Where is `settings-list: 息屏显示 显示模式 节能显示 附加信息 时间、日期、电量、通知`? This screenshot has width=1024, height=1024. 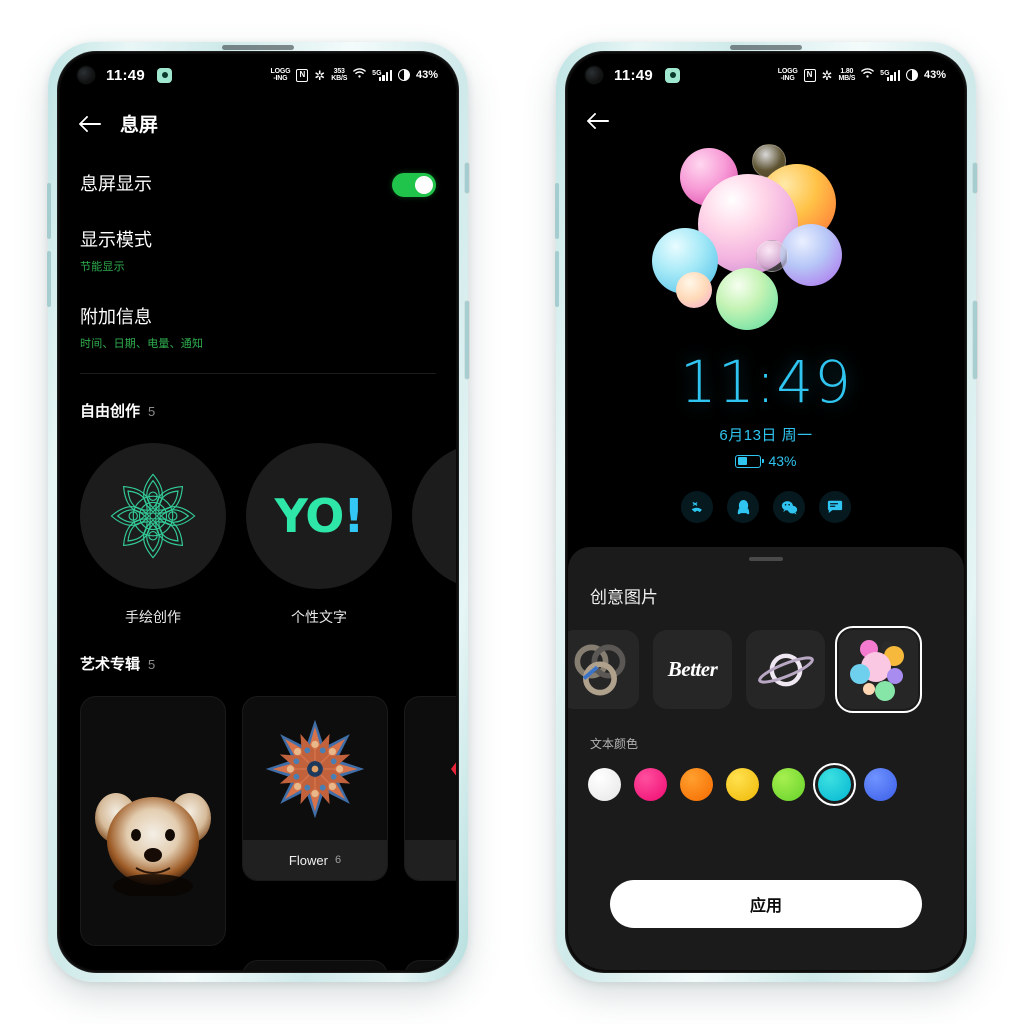 settings-list: 息屏显示 显示模式 节能显示 附加信息 时间、日期、电量、通知 is located at coordinates (258, 259).